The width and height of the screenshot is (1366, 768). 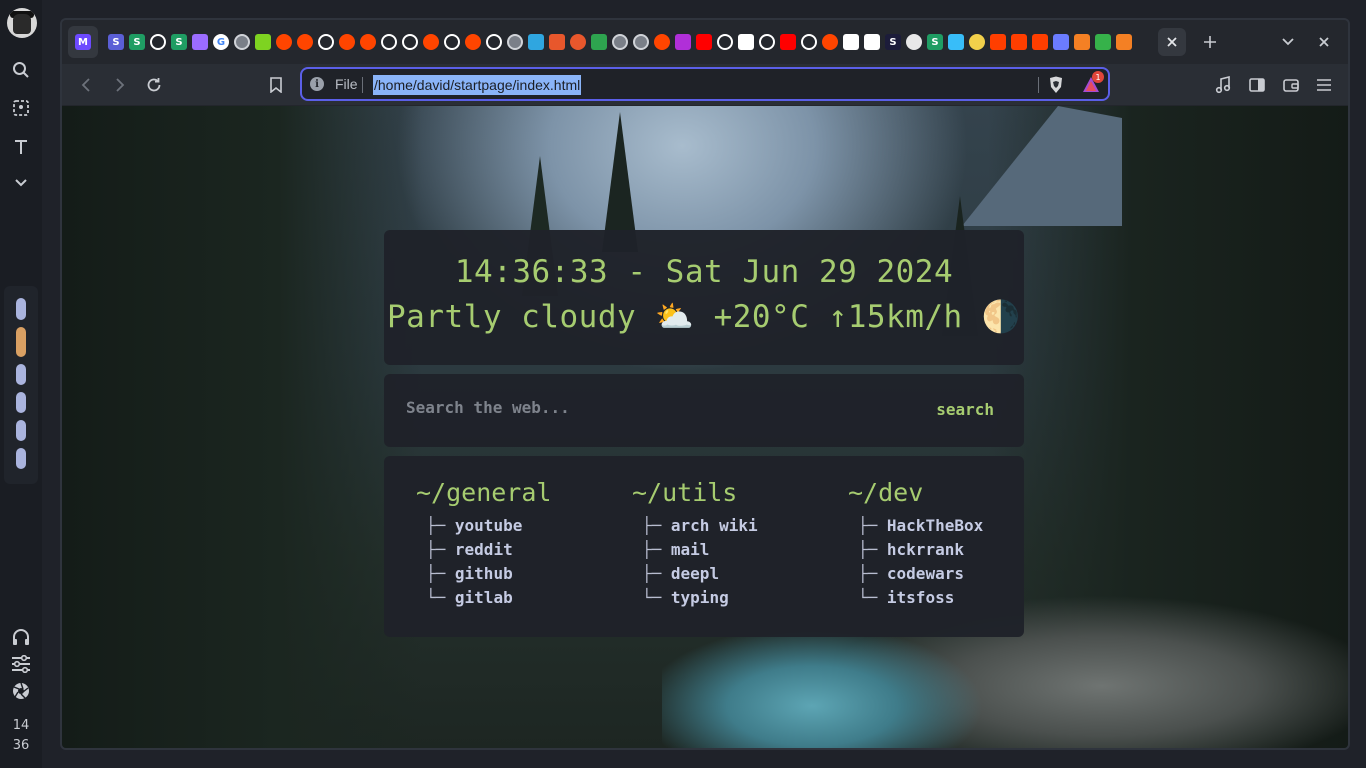 I want to click on search-icon, so click(x=21, y=70).